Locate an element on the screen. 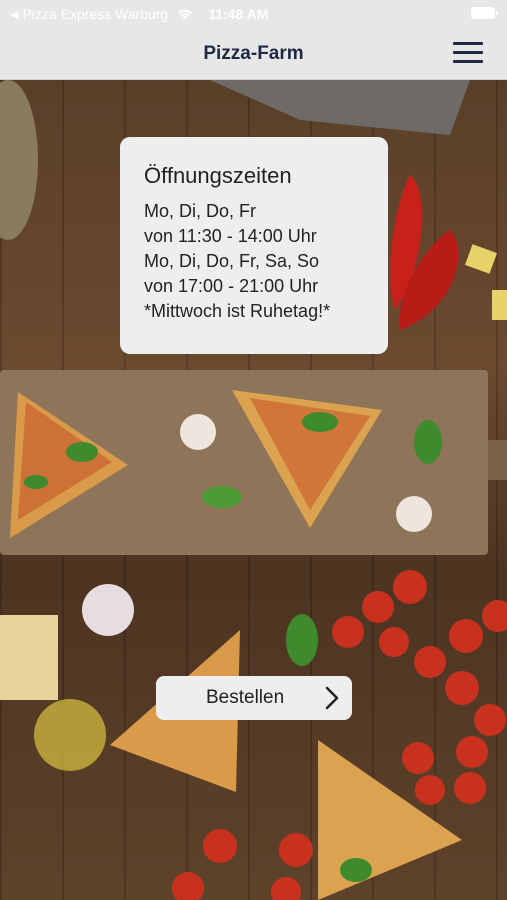 This screenshot has height=900, width=507. app-title: Pizza-Farm is located at coordinates (253, 53).